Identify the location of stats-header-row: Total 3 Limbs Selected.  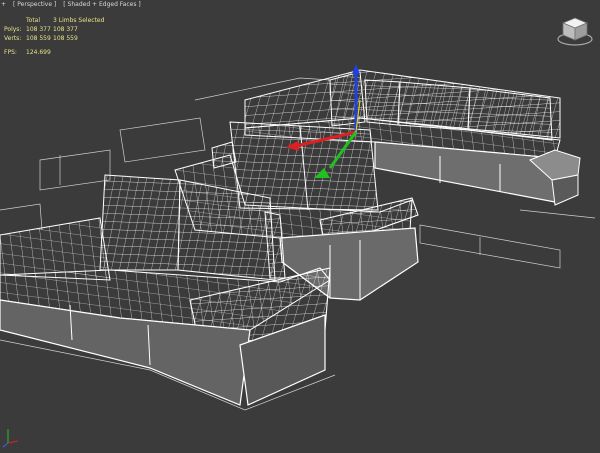
(54, 20).